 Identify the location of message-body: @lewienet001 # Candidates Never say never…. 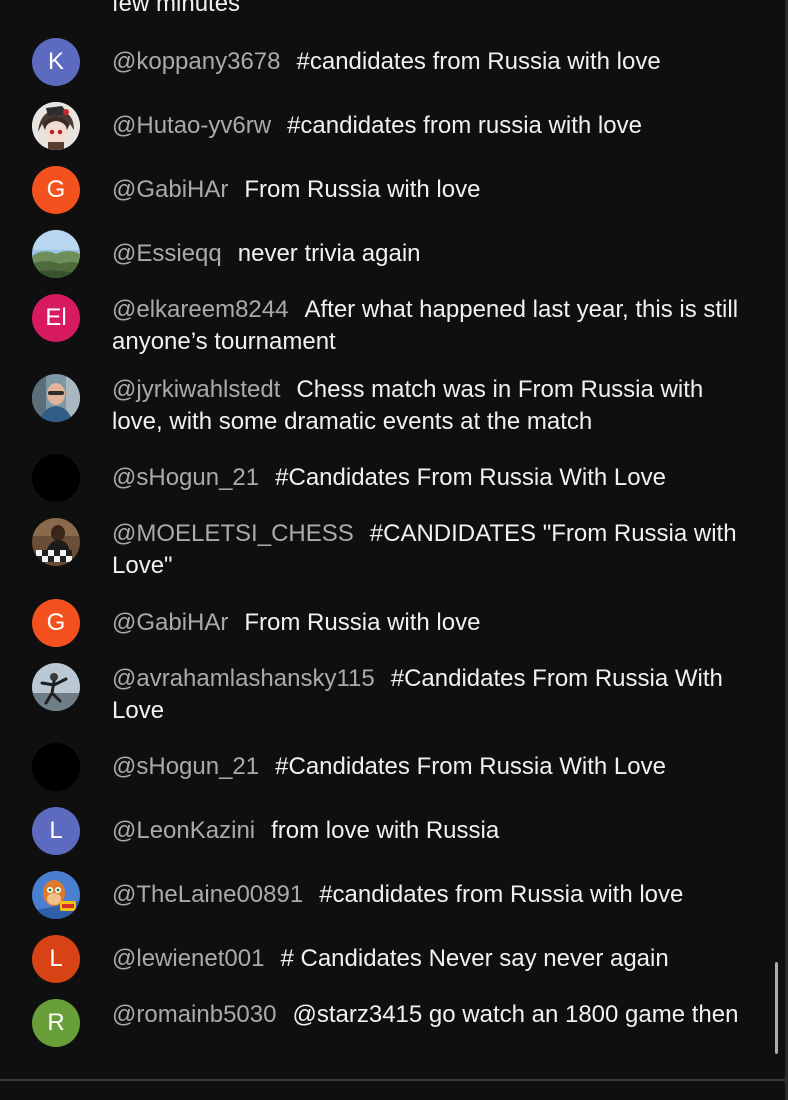
(427, 959).